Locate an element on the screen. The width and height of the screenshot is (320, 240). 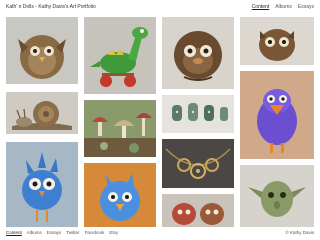
gallery-thumb-blue-bird is located at coordinates (42, 184).